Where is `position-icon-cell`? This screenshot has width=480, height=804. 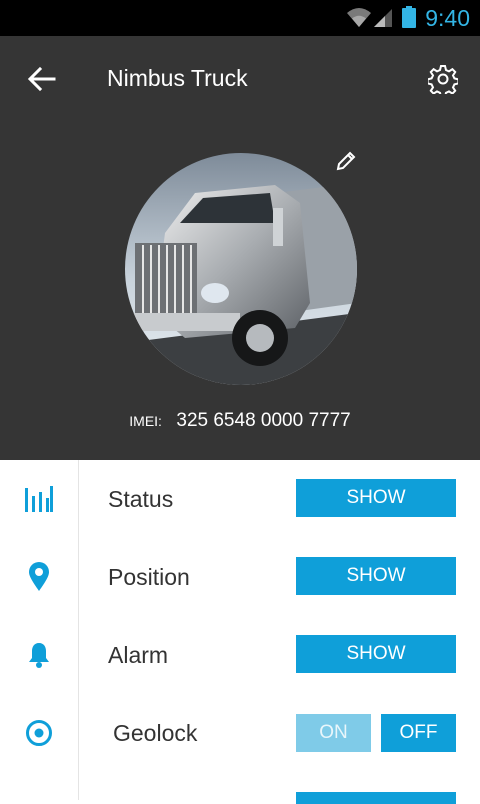 position-icon-cell is located at coordinates (39, 577).